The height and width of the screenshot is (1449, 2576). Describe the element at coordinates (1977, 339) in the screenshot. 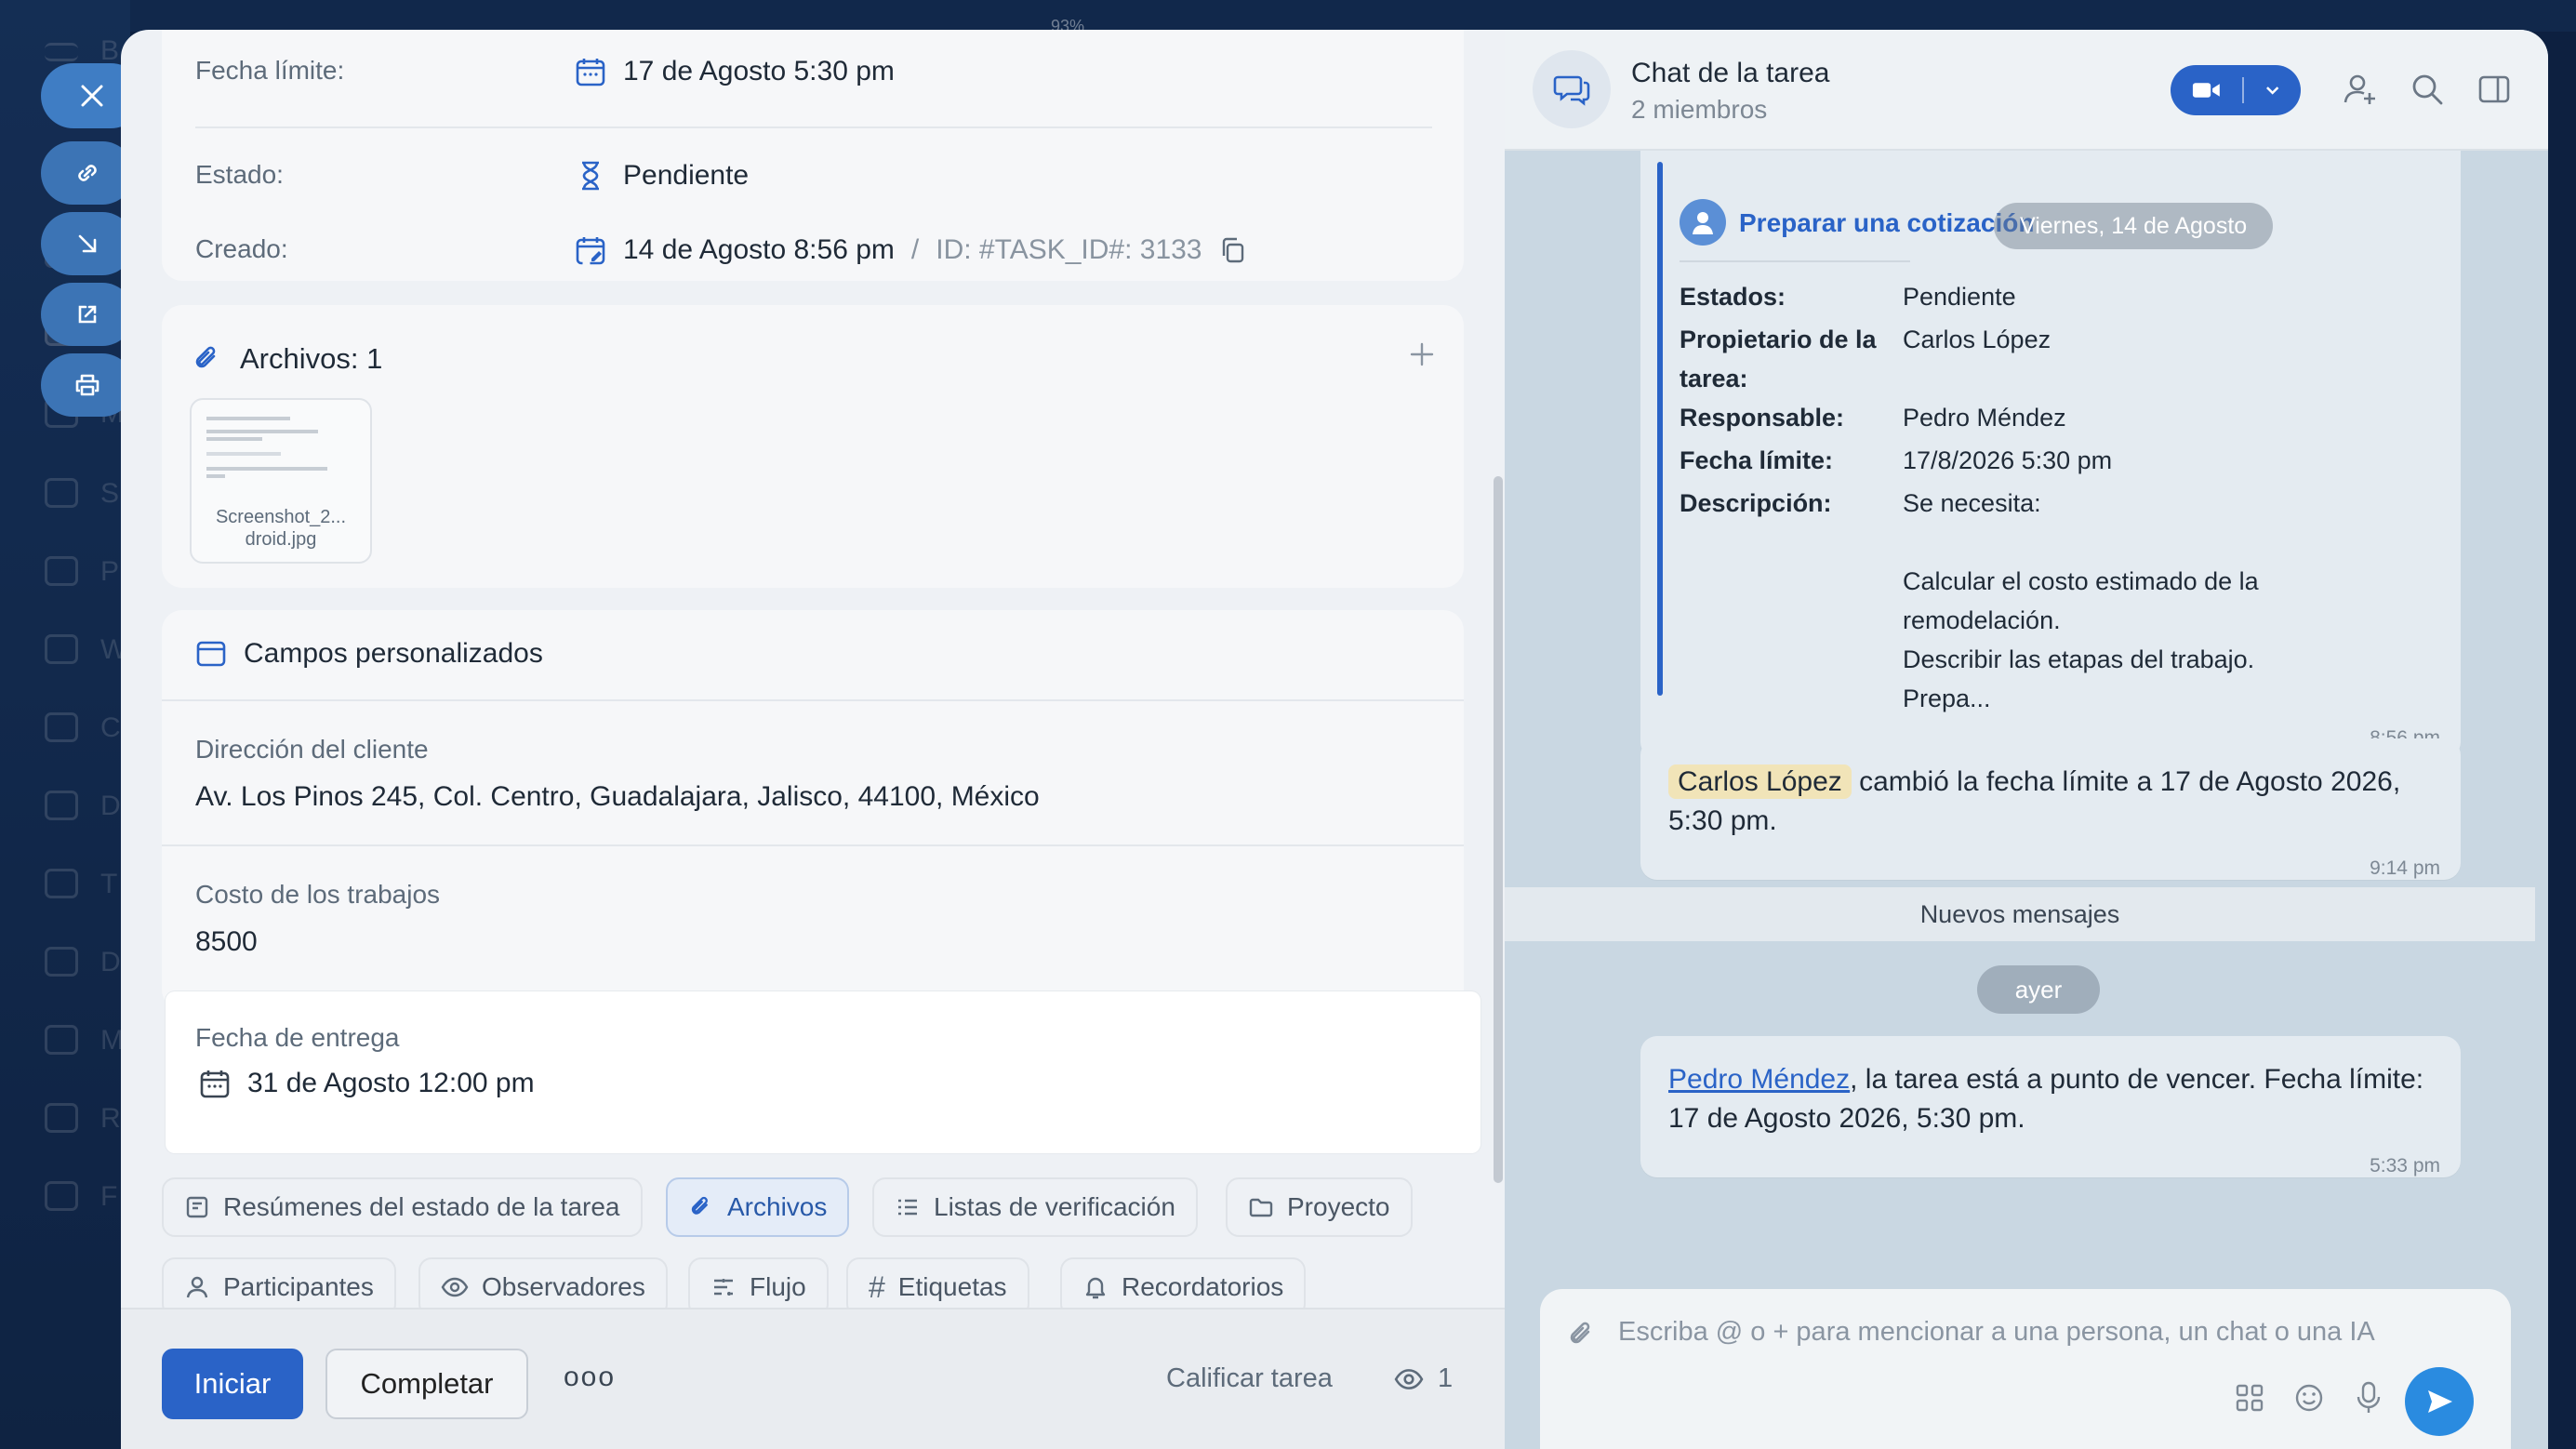

I see `card-value: Carlos López` at that location.